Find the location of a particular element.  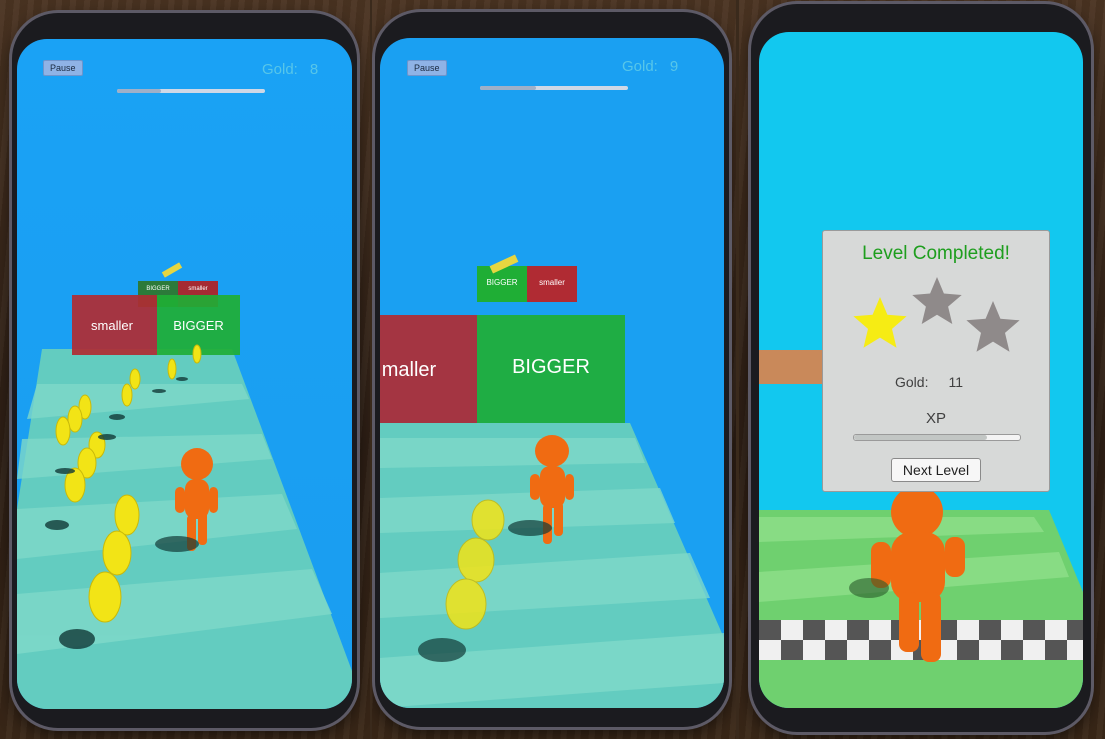

gold-summary: Gold: 11 is located at coordinates (929, 382).